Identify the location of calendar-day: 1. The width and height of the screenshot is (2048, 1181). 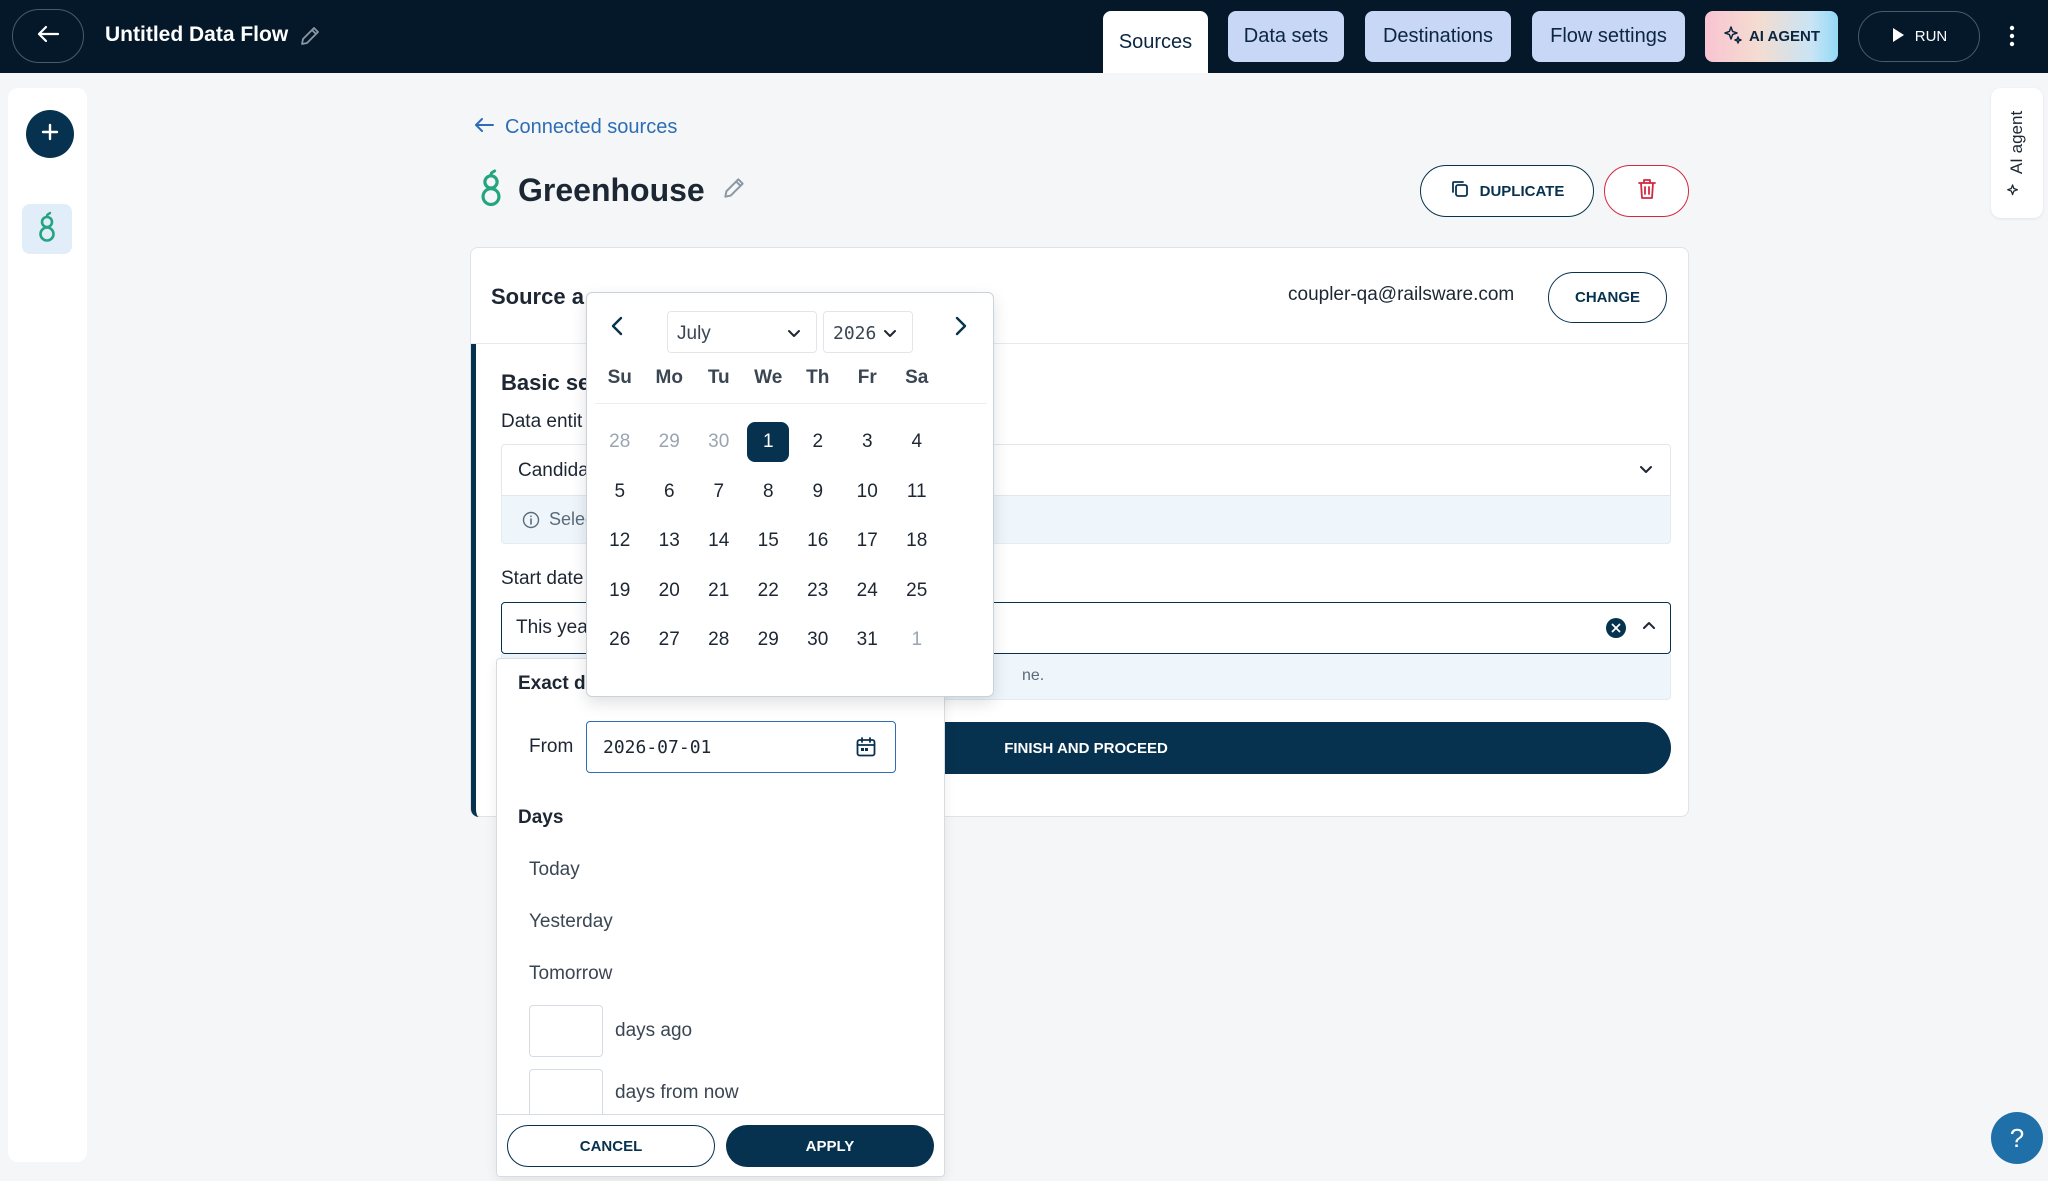
(917, 640).